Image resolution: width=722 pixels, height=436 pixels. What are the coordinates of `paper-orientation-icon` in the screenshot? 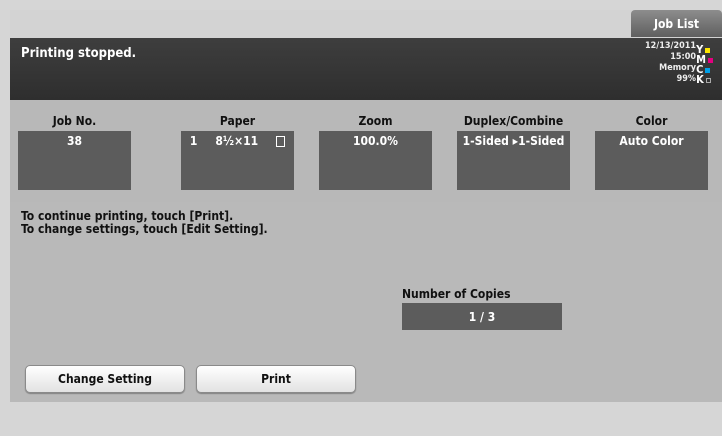 It's located at (281, 141).